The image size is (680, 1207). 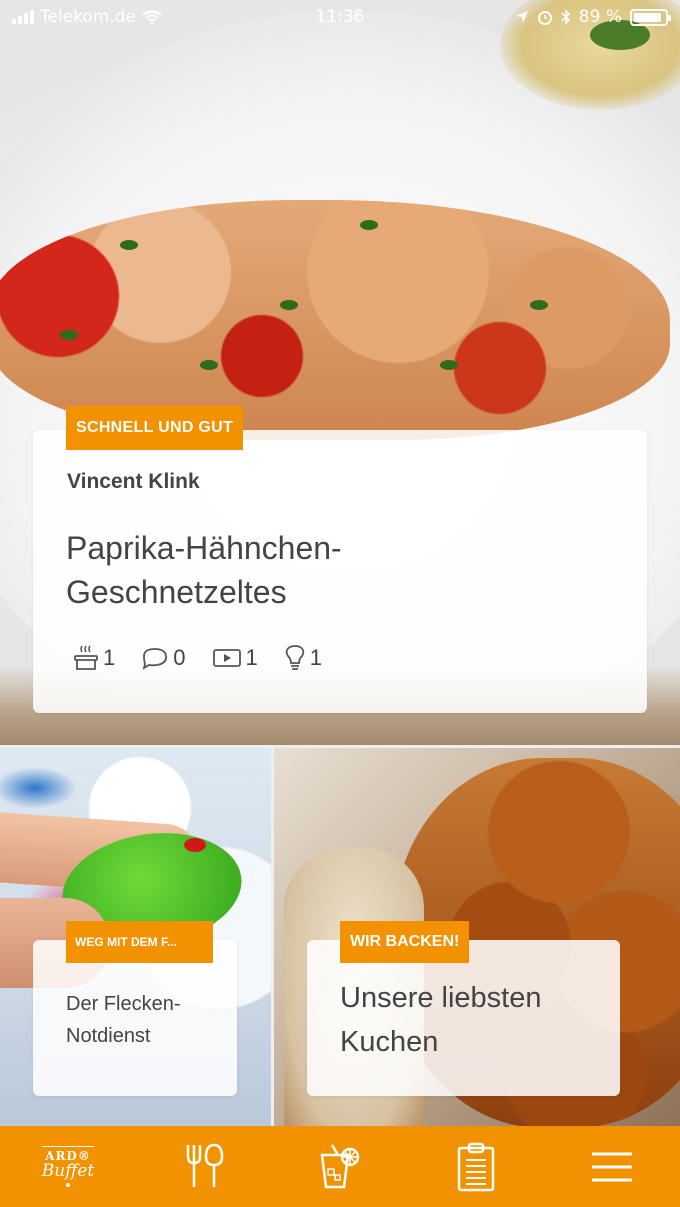 I want to click on recipes-button, so click(x=205, y=1166).